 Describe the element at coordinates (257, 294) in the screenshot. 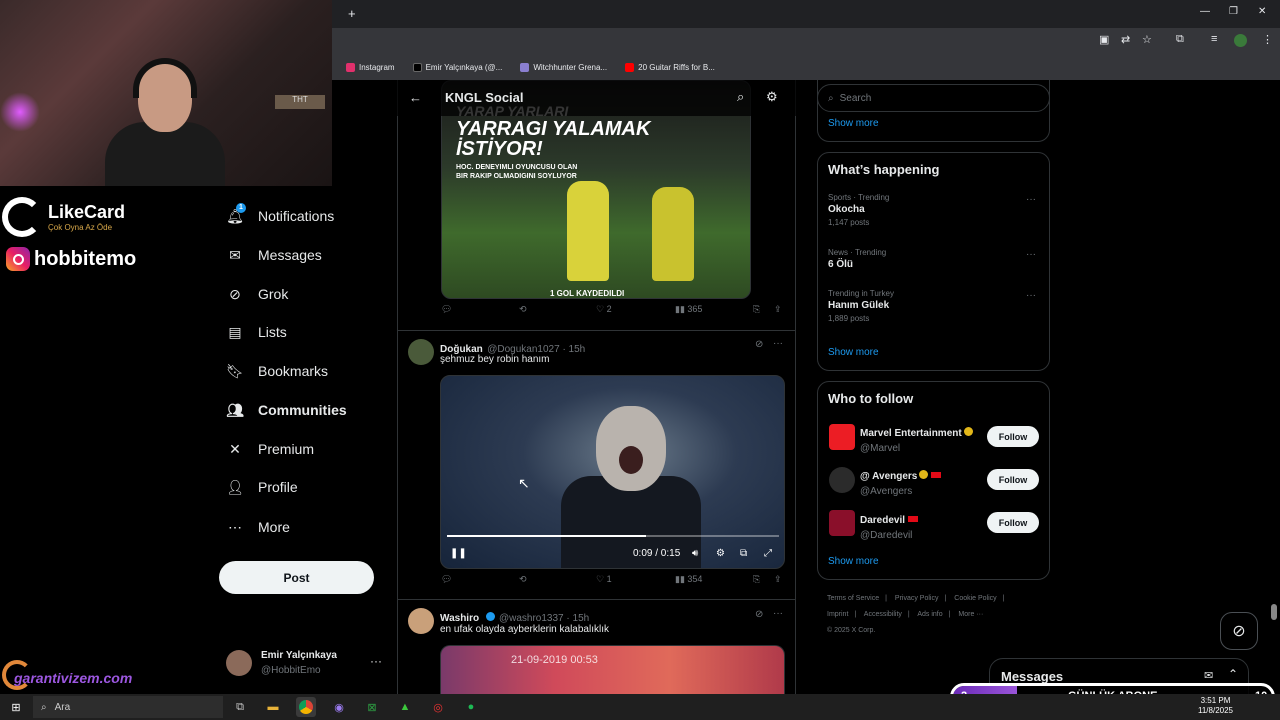

I see `nav-grok: ⊘ Grok` at that location.